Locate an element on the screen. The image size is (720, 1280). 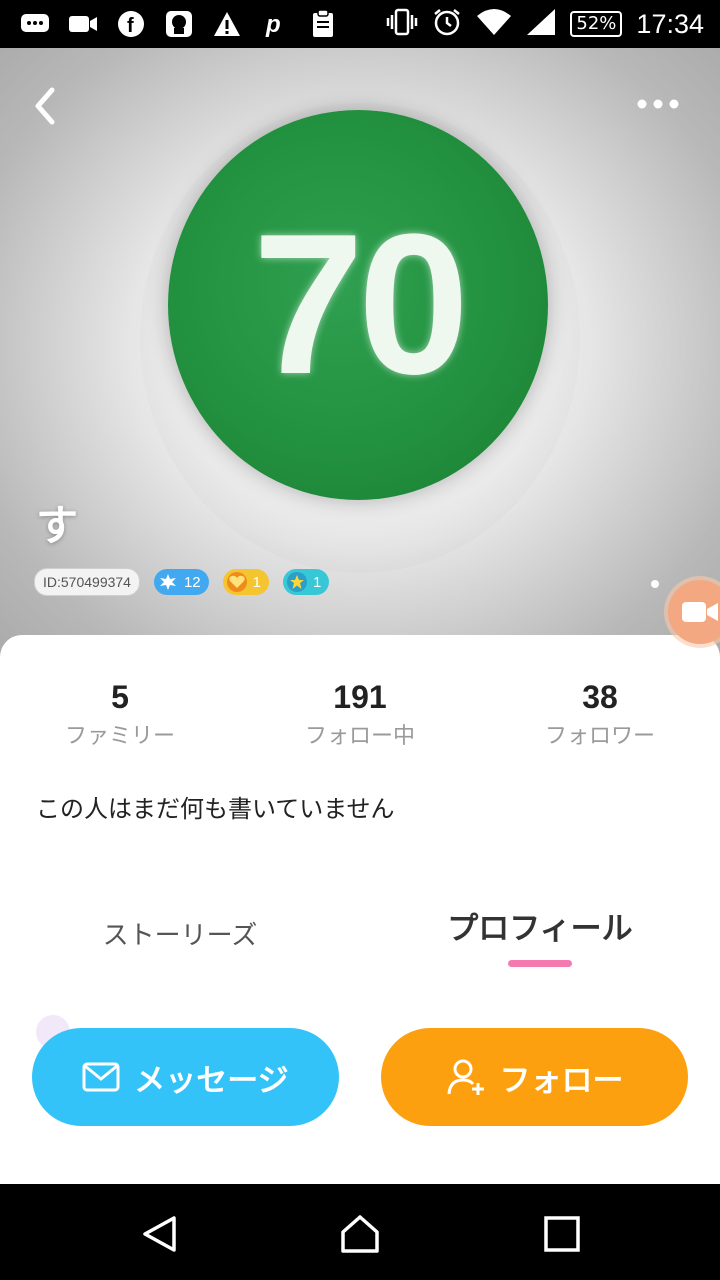
follow-button-label: フォロー is located at coordinates (561, 1080).